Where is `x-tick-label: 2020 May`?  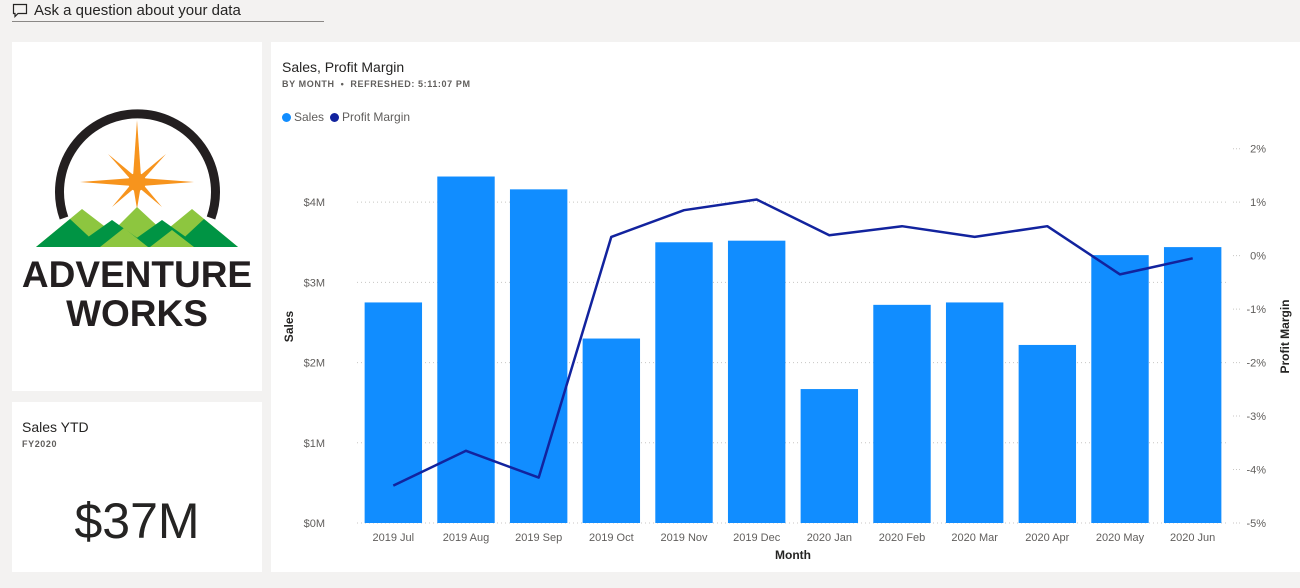 x-tick-label: 2020 May is located at coordinates (1120, 538).